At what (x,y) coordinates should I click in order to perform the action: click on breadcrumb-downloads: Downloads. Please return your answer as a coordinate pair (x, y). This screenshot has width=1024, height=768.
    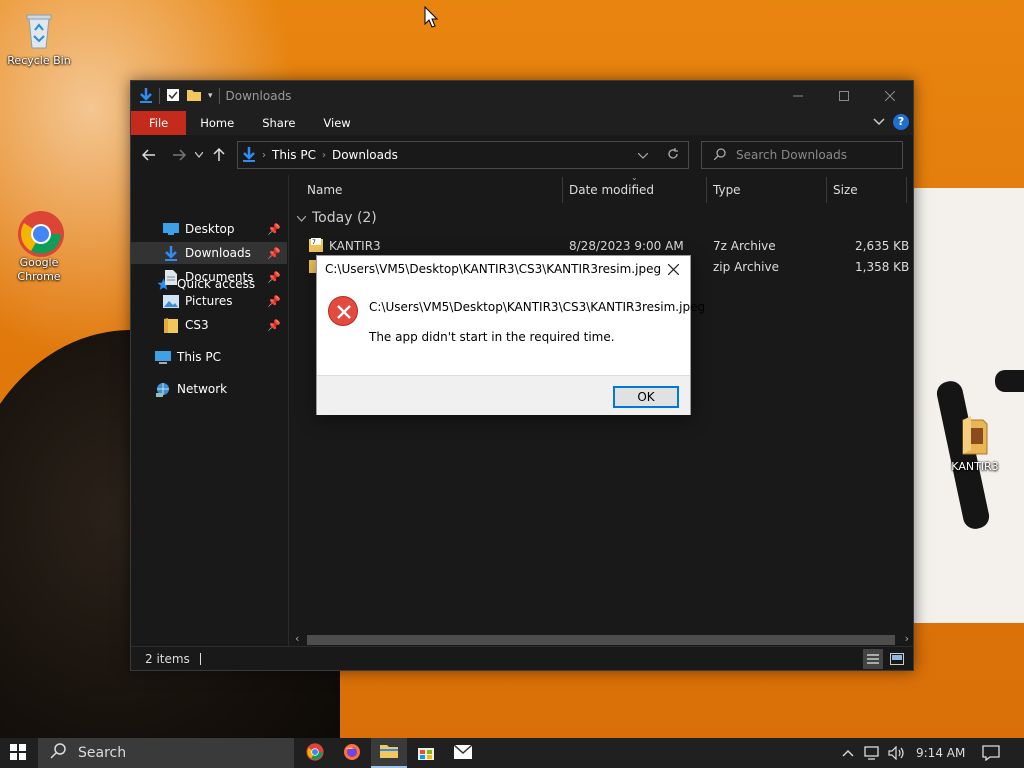
    Looking at the image, I should click on (365, 155).